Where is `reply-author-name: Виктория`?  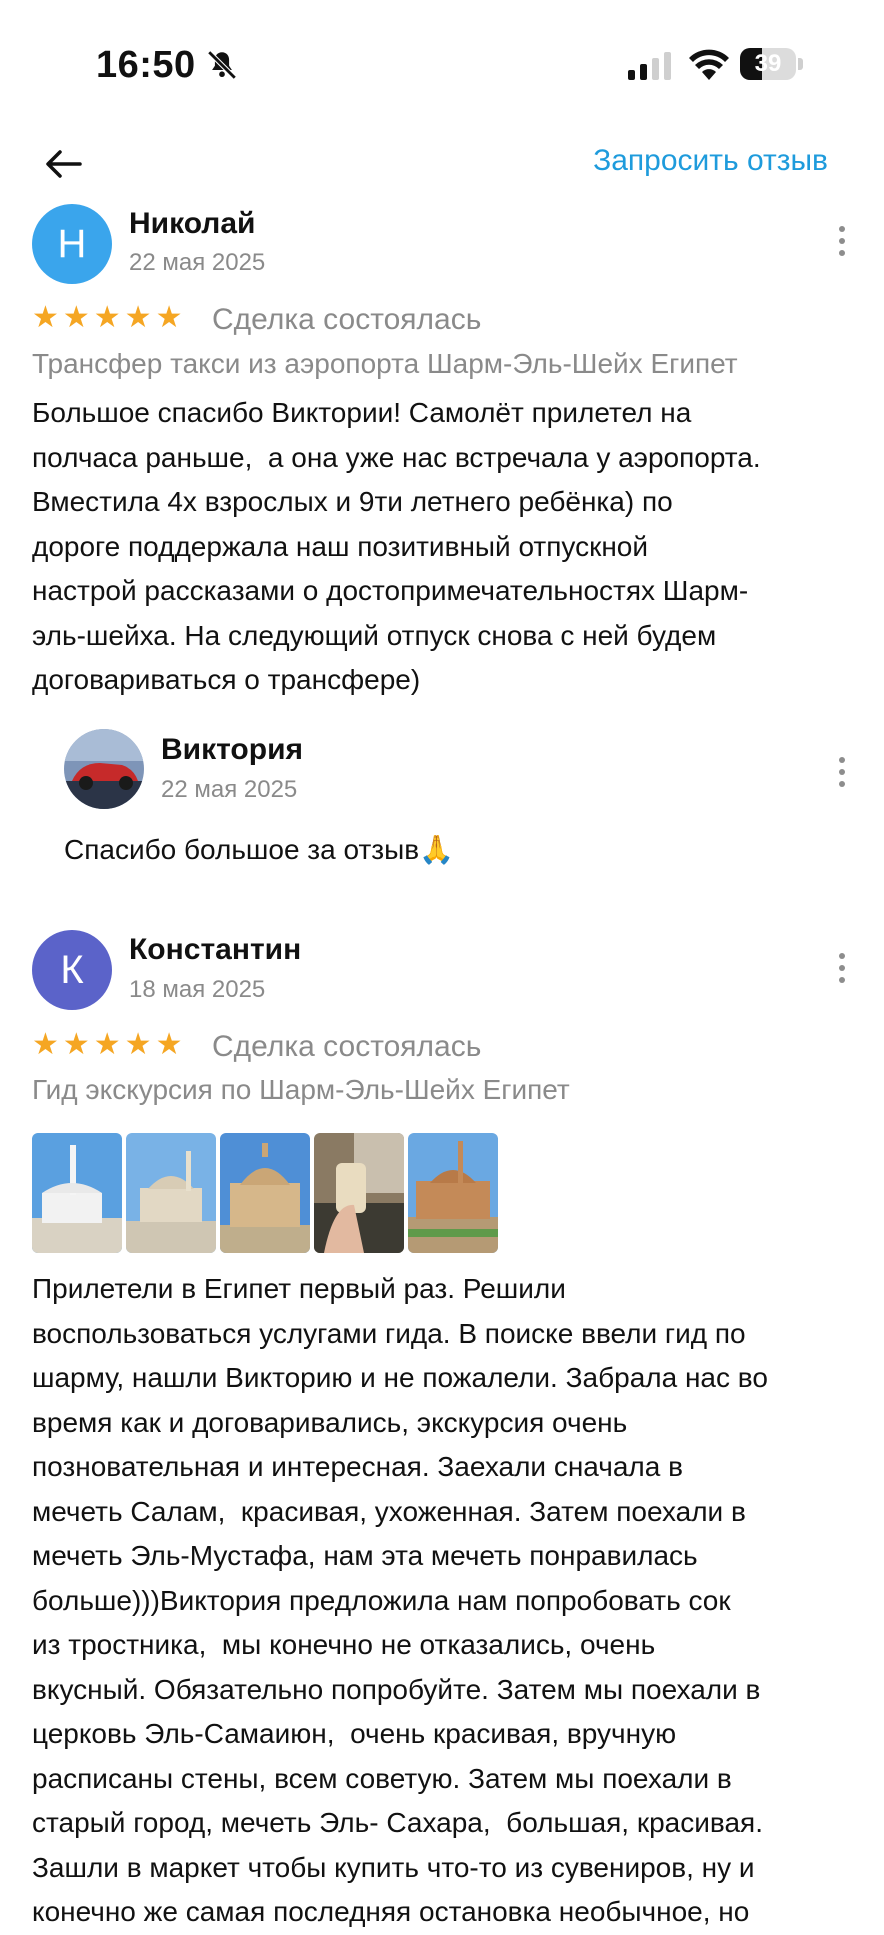 reply-author-name: Виктория is located at coordinates (232, 749).